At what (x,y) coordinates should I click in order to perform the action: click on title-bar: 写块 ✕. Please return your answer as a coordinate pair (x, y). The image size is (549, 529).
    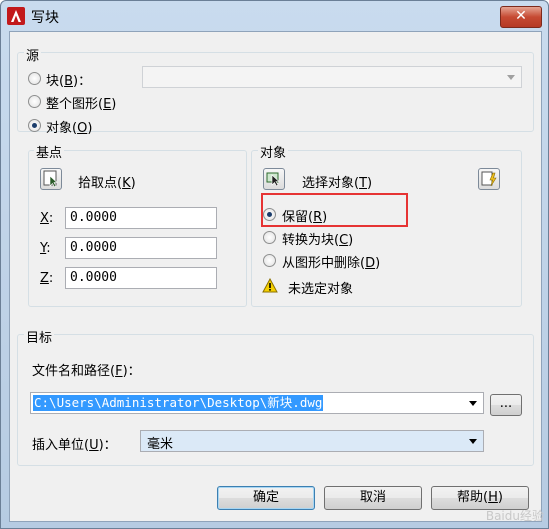
    Looking at the image, I should click on (274, 16).